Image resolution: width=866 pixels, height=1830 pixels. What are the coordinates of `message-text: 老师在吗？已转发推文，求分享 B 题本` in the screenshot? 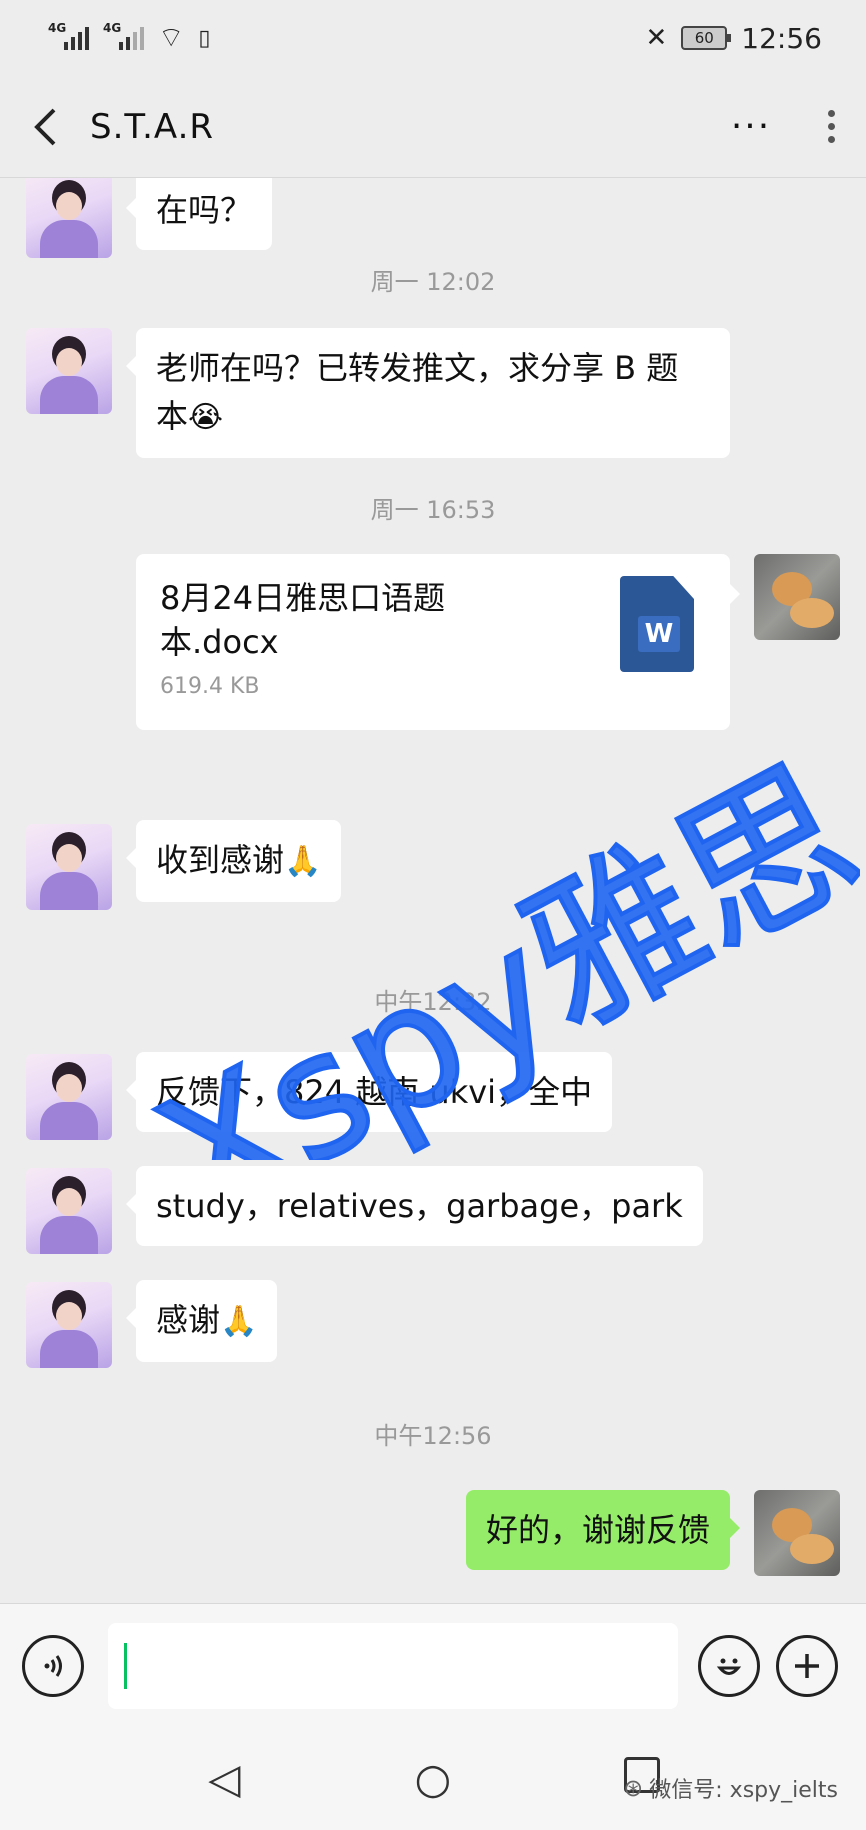 It's located at (417, 392).